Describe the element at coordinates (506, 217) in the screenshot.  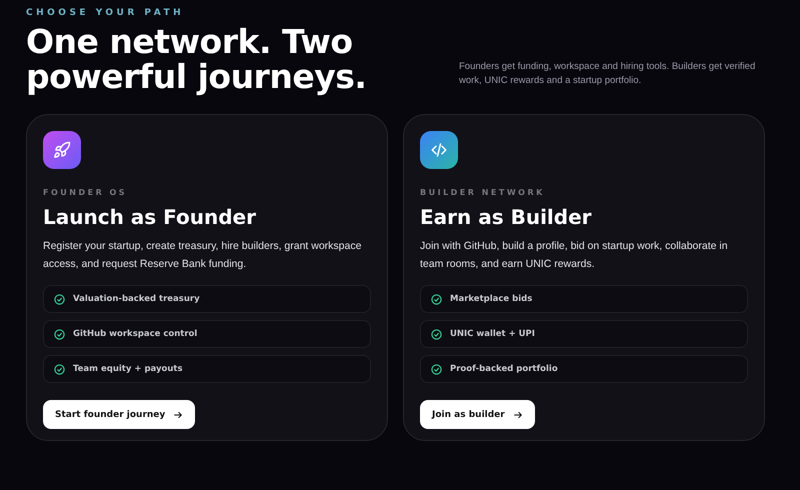
I see `card-title: Earn as Builder` at that location.